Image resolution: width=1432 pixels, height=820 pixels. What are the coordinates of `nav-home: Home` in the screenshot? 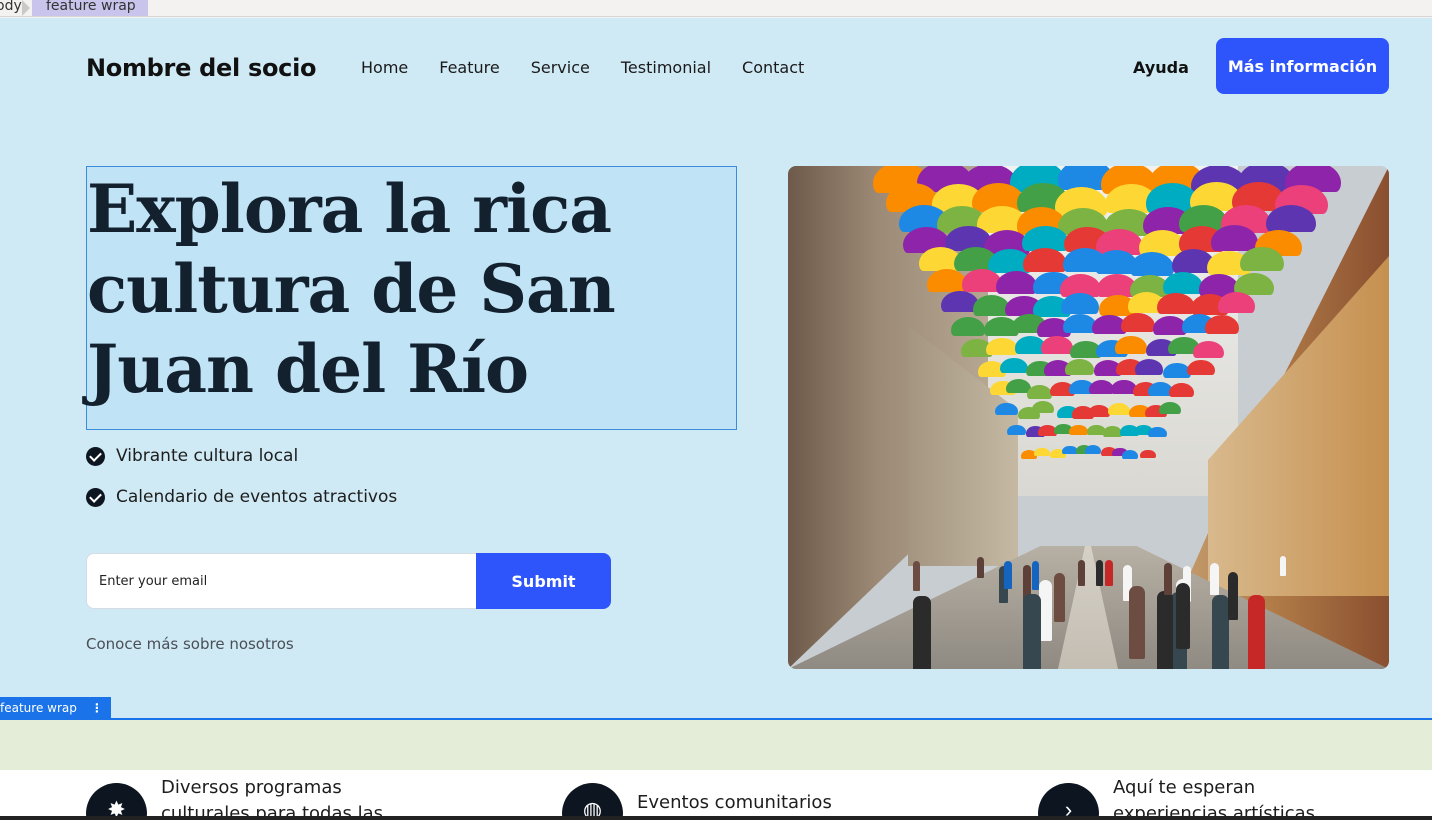 It's located at (384, 67).